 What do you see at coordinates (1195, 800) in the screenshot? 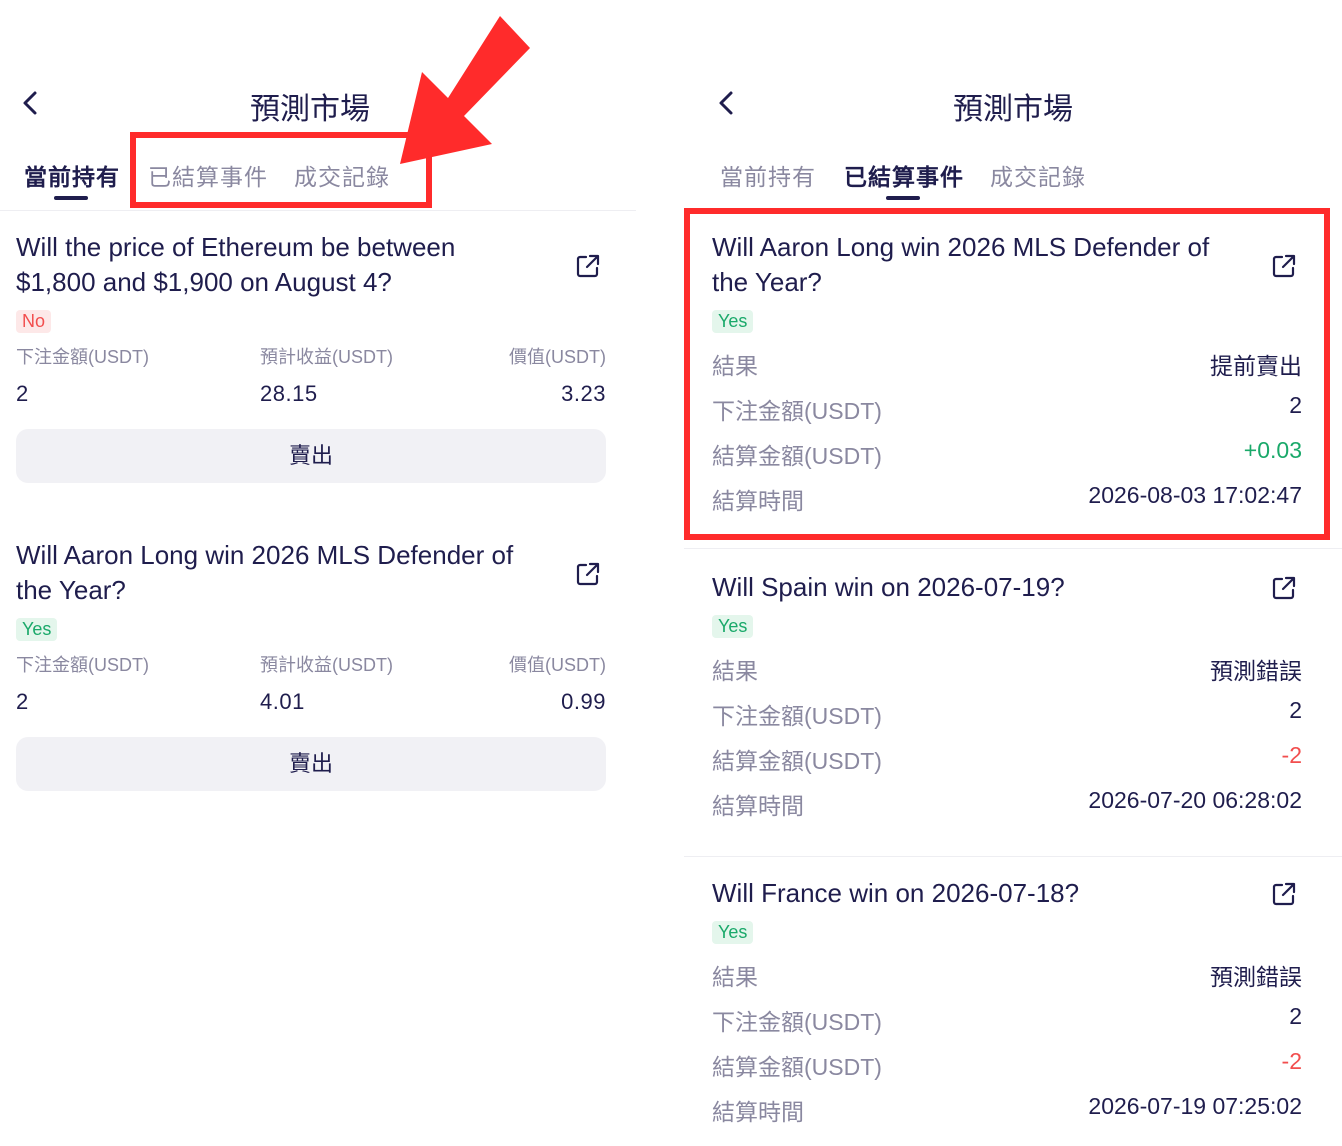
I see `settle-time: 2026-07-20 06:28:02` at bounding box center [1195, 800].